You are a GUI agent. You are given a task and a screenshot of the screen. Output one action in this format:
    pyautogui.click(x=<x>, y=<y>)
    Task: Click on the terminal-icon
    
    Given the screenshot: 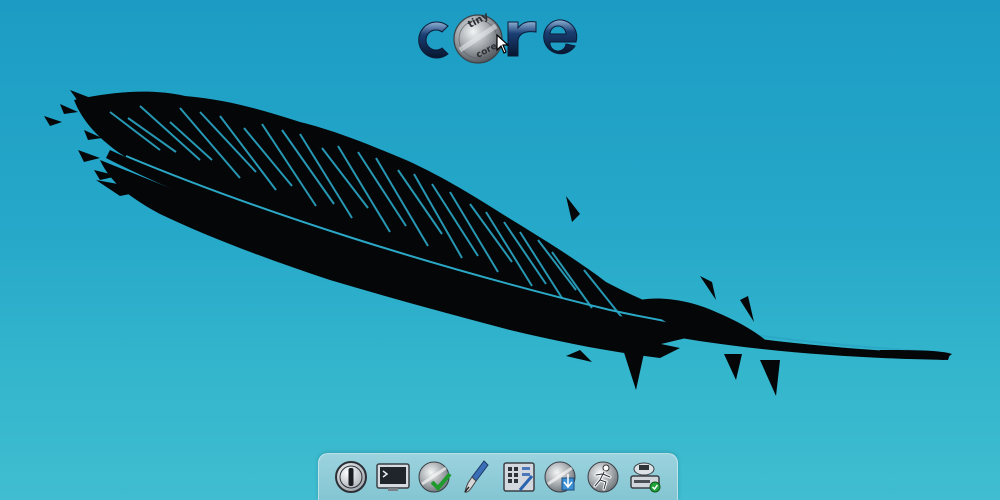 What is the action you would take?
    pyautogui.click(x=393, y=477)
    